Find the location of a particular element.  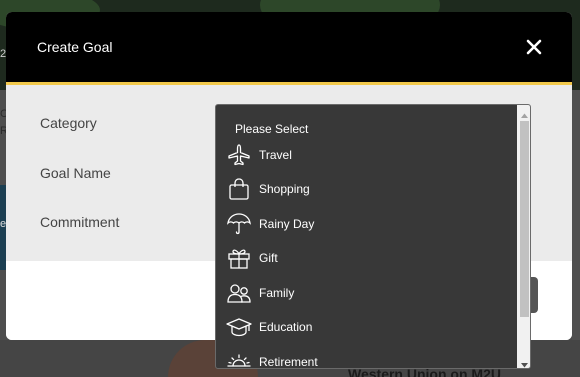

umbrella-icon is located at coordinates (239, 224).